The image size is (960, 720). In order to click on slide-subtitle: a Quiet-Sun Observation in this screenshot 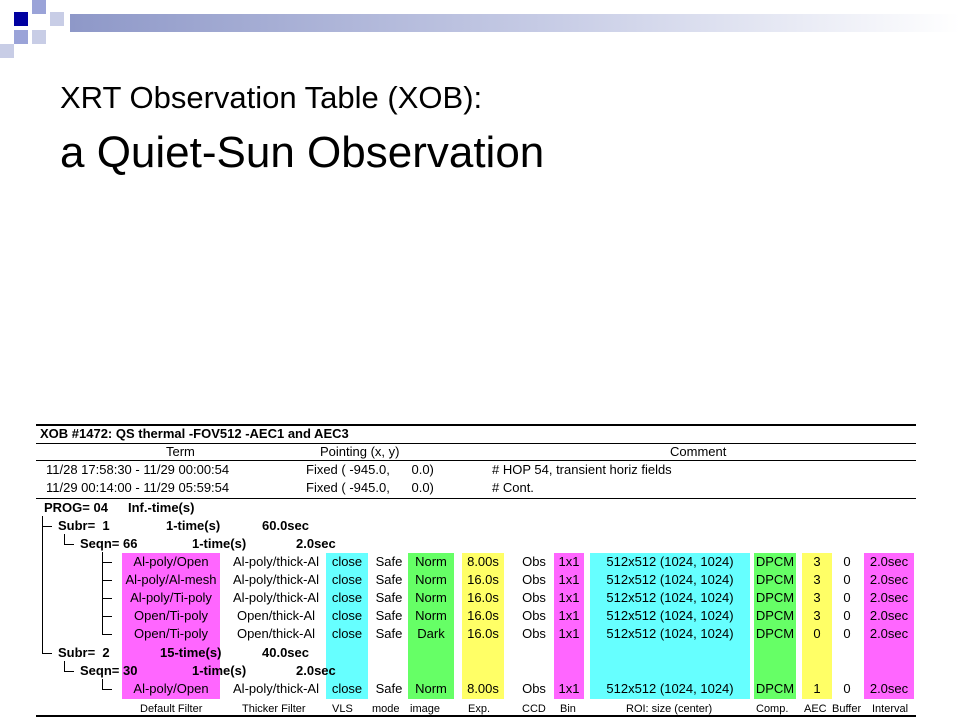, I will do `click(302, 152)`.